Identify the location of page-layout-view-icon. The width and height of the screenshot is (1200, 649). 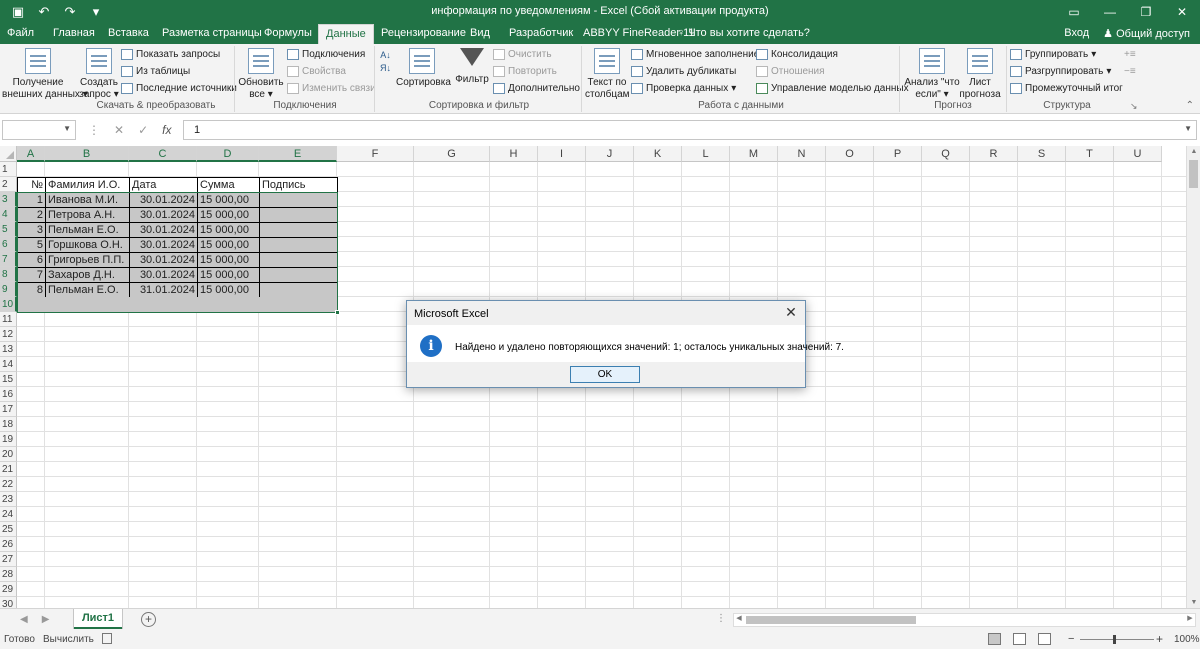
(1019, 639).